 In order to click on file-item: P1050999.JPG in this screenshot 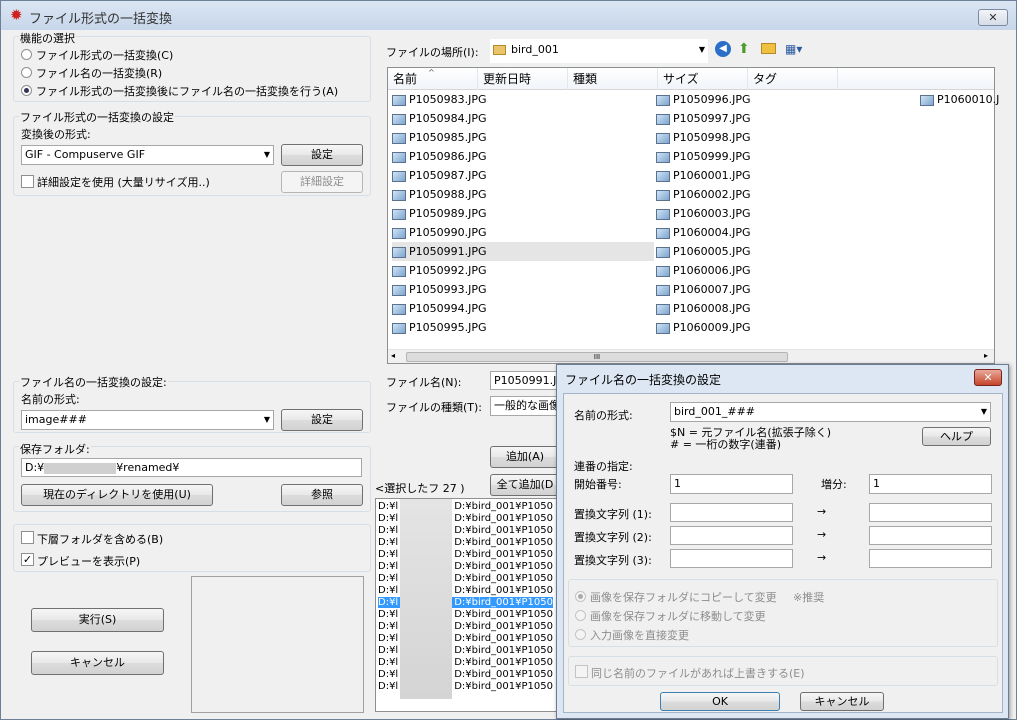, I will do `click(703, 156)`.